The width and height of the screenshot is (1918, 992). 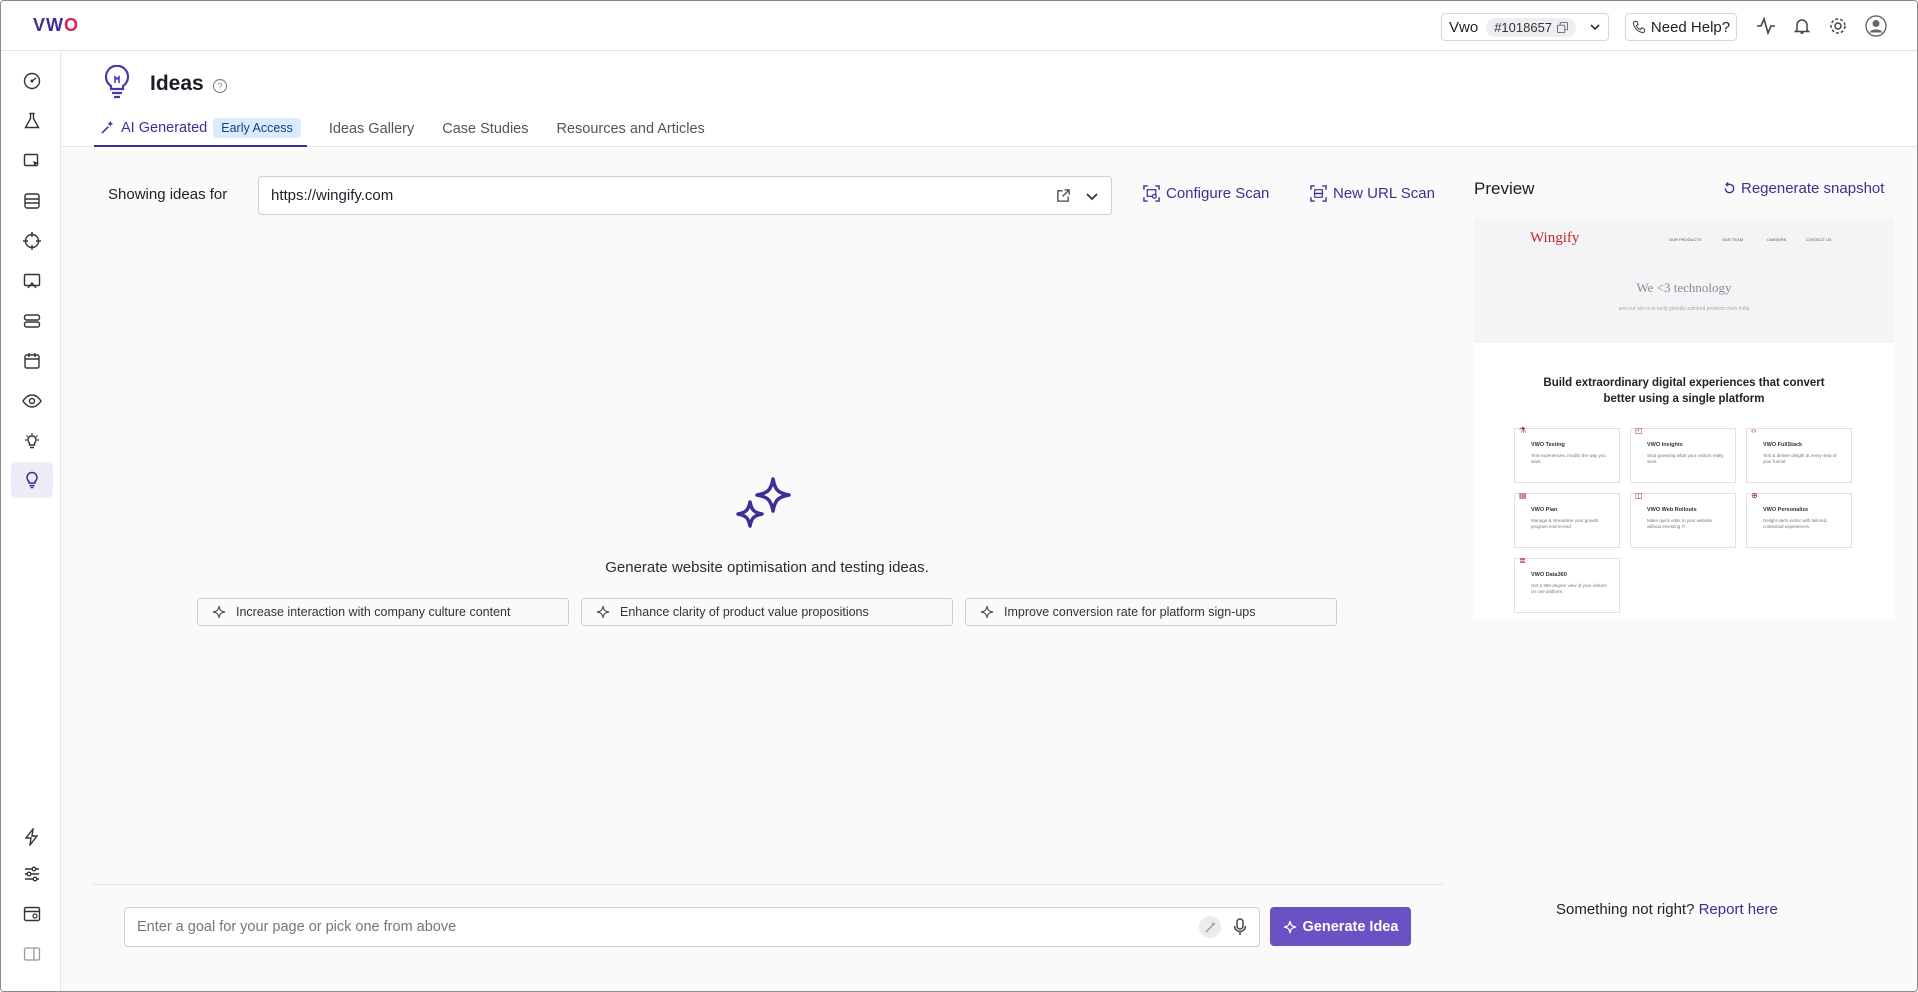 What do you see at coordinates (1729, 188) in the screenshot?
I see `refresh-icon` at bounding box center [1729, 188].